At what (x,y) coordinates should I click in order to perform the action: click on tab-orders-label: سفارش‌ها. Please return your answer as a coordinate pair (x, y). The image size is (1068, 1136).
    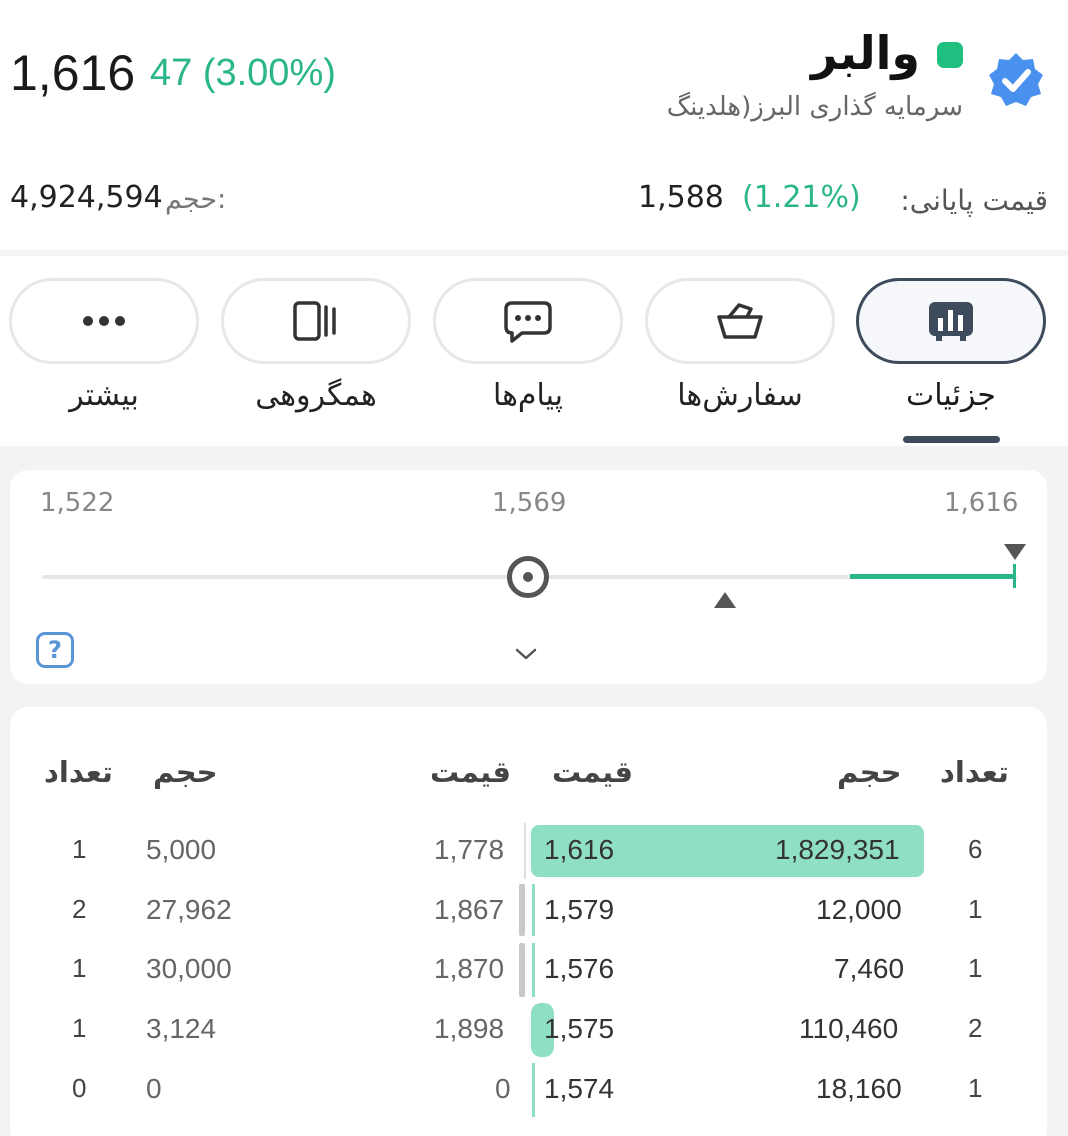
    Looking at the image, I should click on (740, 395).